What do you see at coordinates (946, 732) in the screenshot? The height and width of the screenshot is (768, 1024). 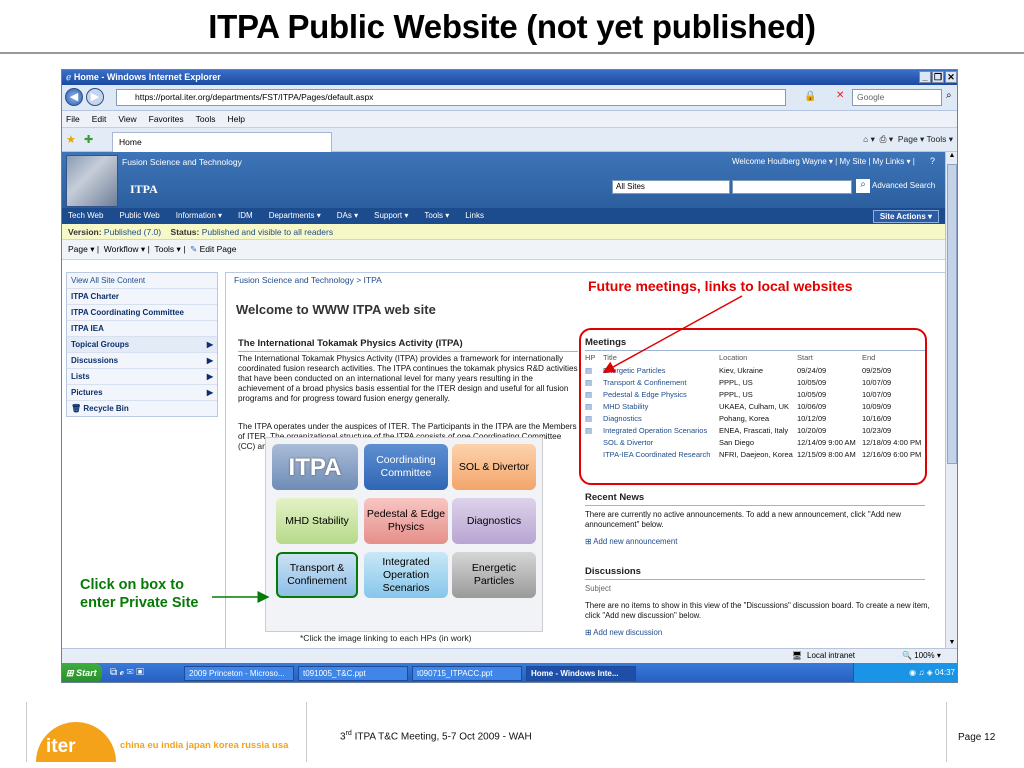 I see `footer-rule-right` at bounding box center [946, 732].